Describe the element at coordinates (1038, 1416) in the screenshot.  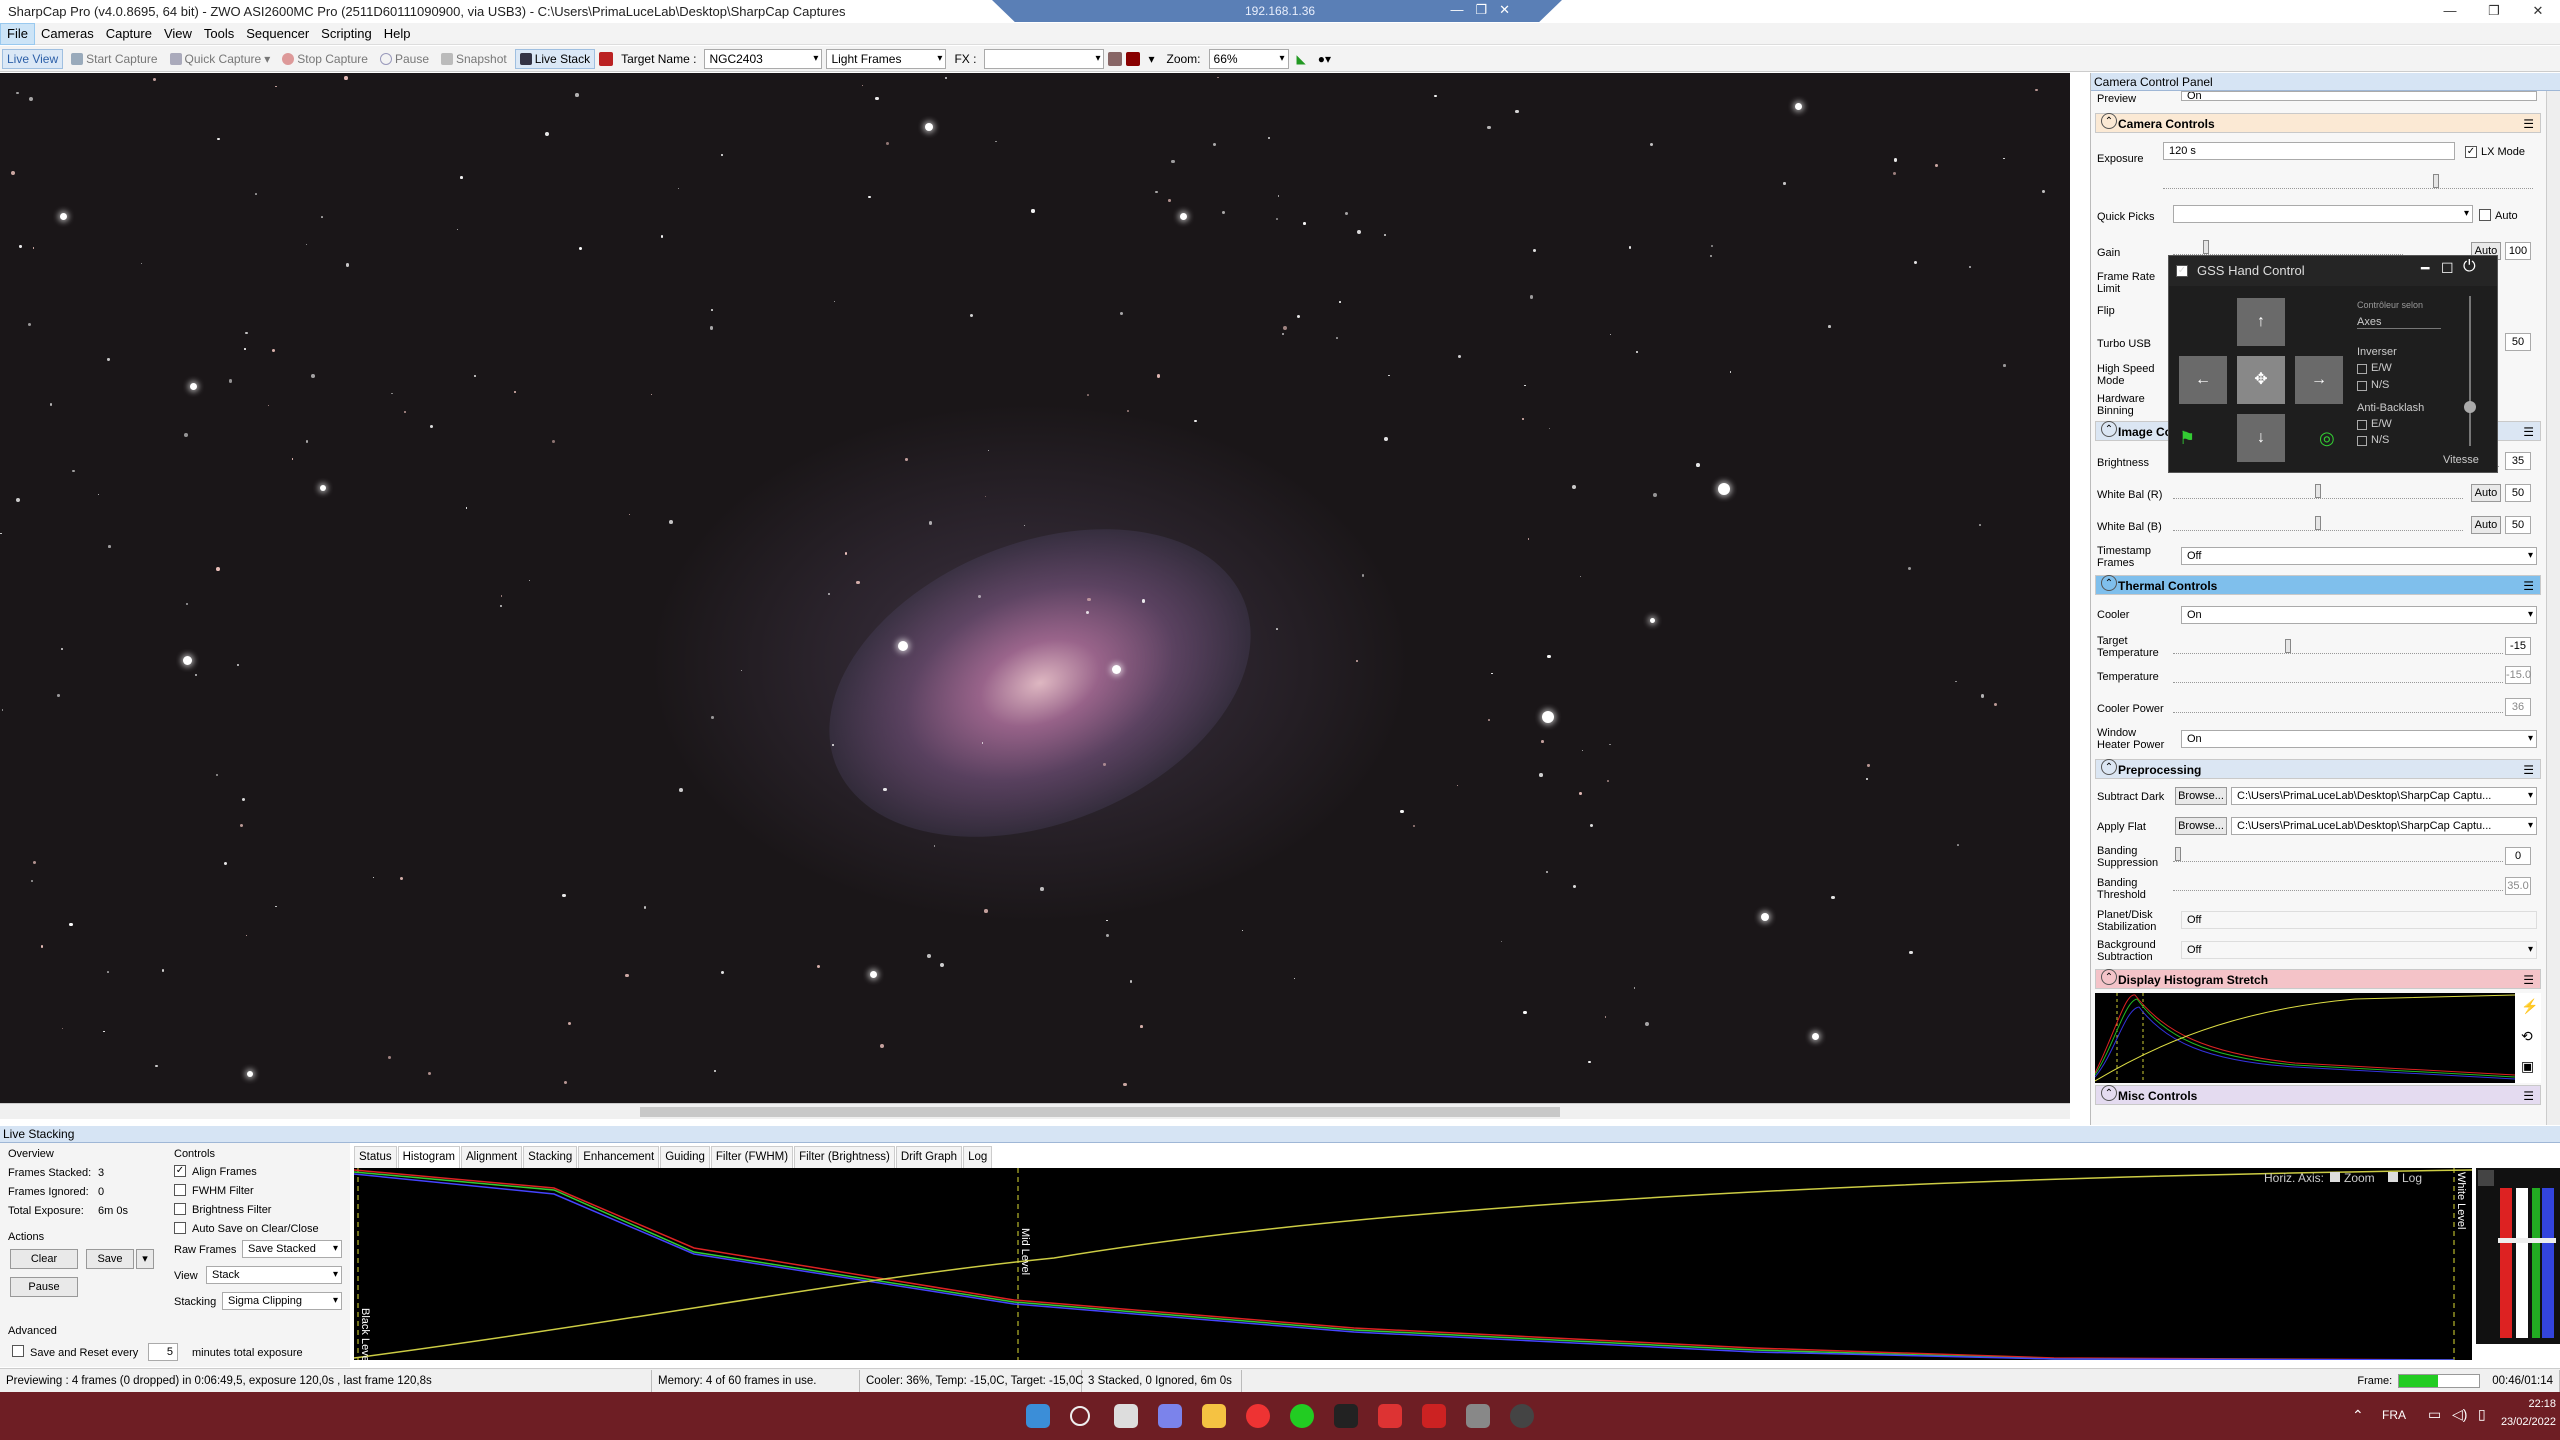
I see `windows-start-icon` at that location.